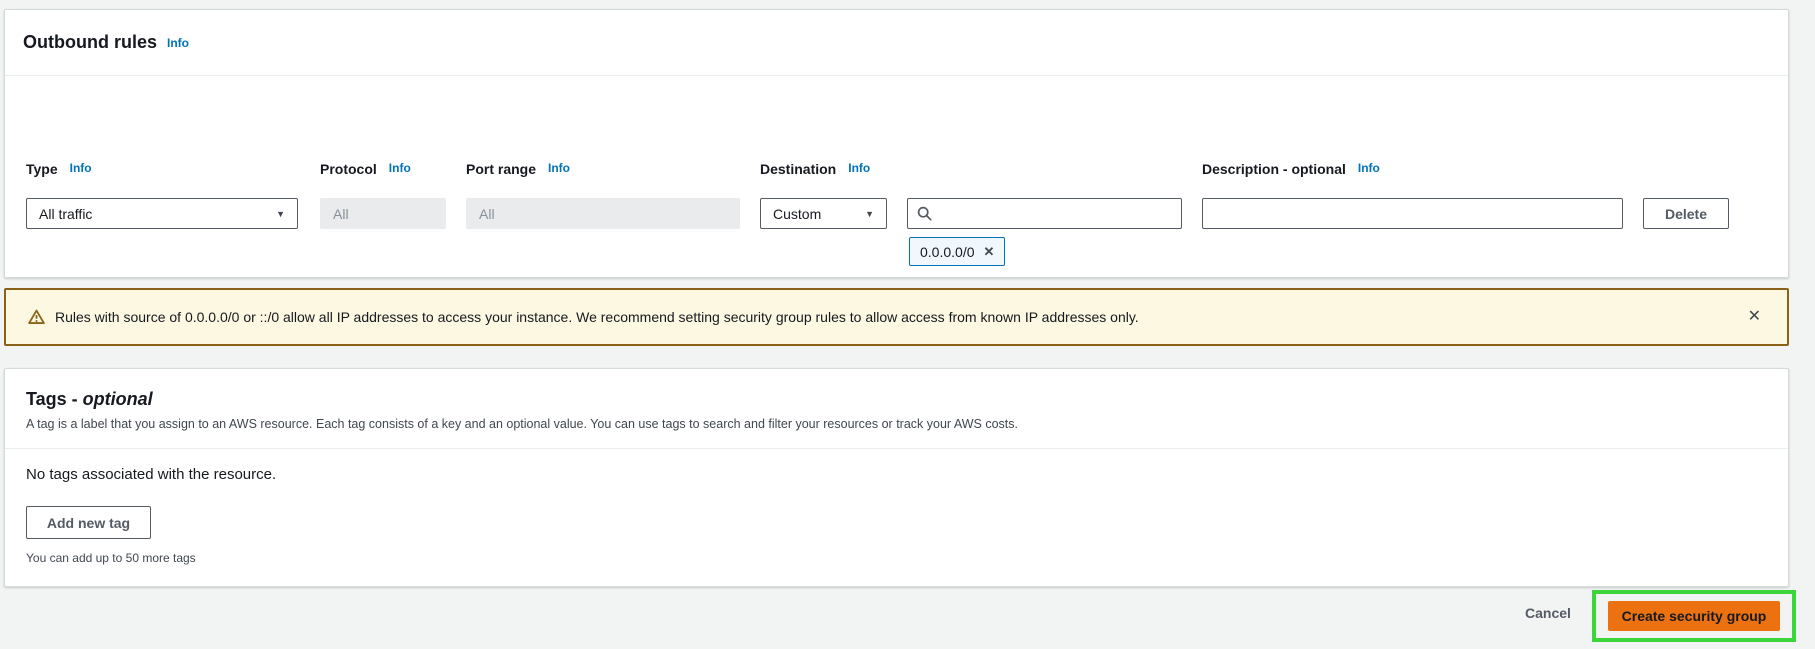  I want to click on banner-close-icon: ✕, so click(1754, 317).